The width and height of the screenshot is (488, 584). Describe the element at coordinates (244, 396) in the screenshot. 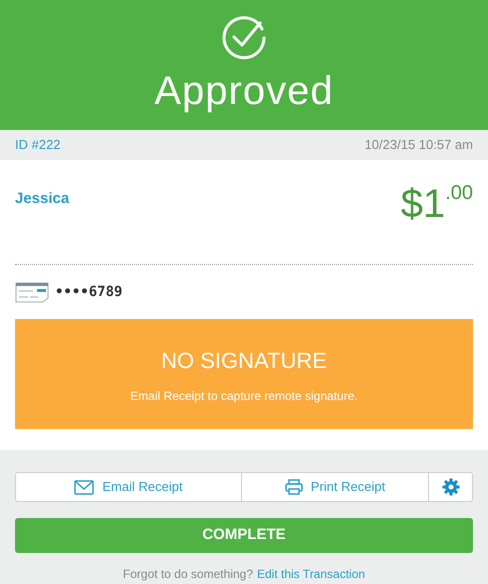

I see `signature-message: Email Receipt to capture remote signature.` at that location.